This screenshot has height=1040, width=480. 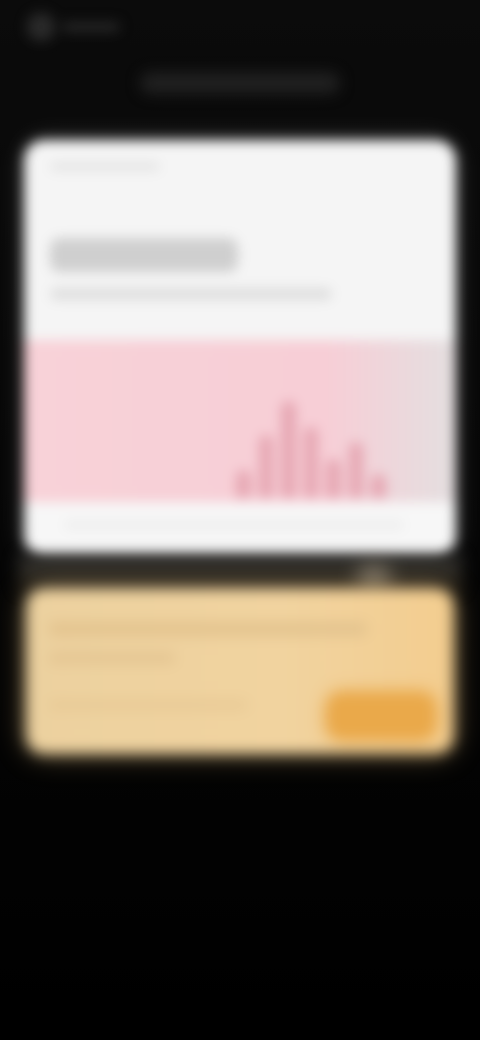 What do you see at coordinates (208, 629) in the screenshot?
I see `offer-card-title-placeholder` at bounding box center [208, 629].